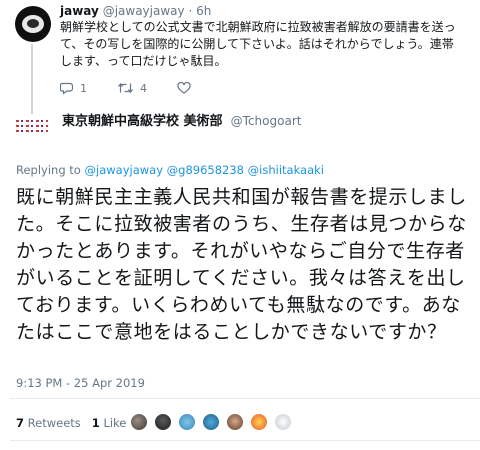 The image size is (480, 450). Describe the element at coordinates (144, 11) in the screenshot. I see `user-handle: @jawayjaway` at that location.